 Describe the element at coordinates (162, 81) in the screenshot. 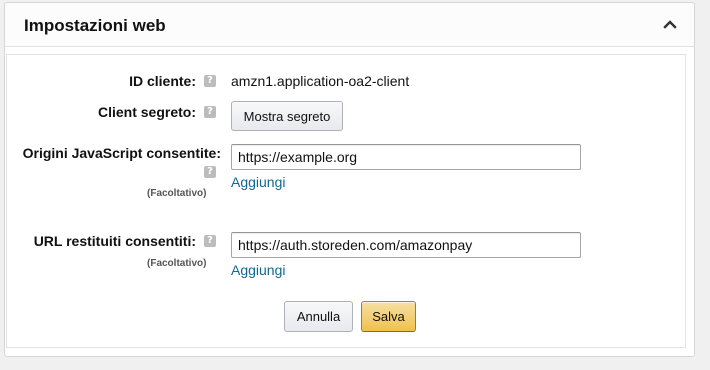

I see `client-id-label: ID cliente:` at that location.